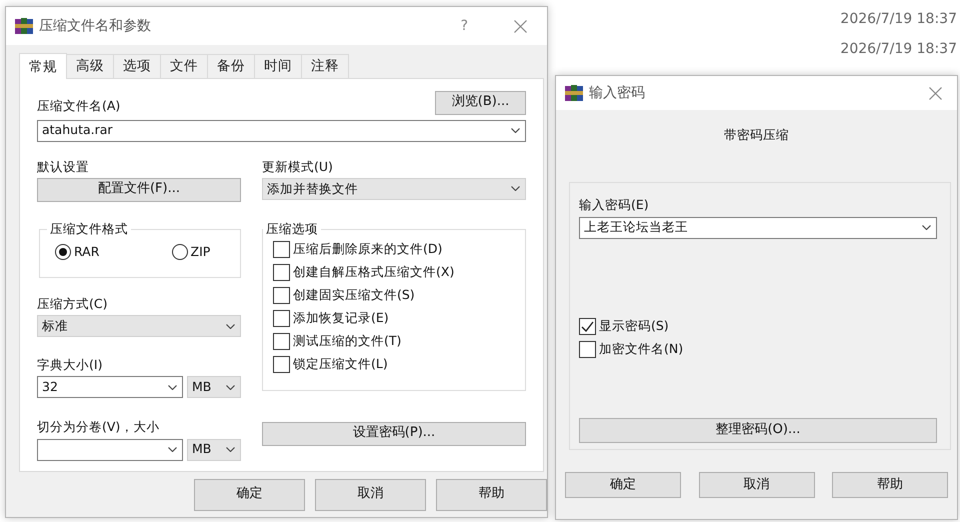  I want to click on filename-field: atahuta.rar, so click(281, 131).